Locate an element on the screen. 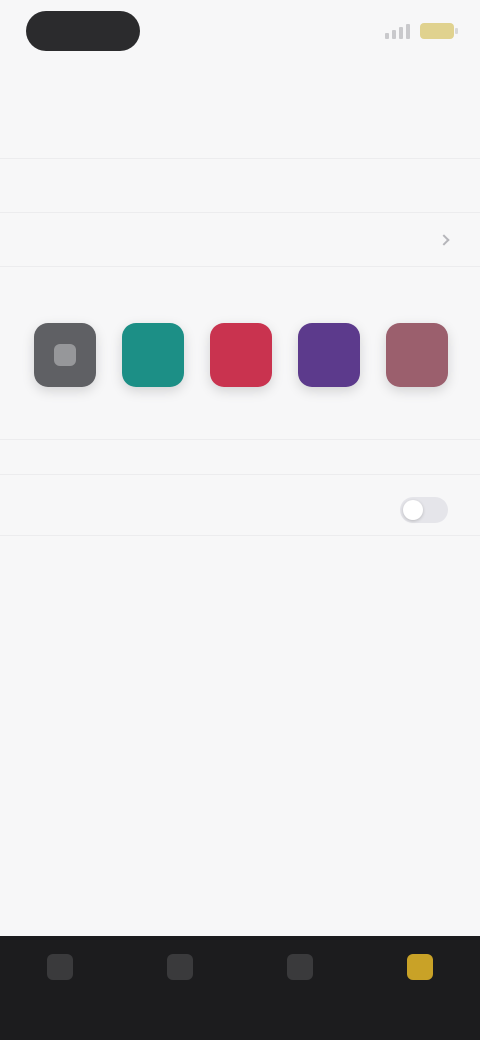  display-section is located at coordinates (240, 456).